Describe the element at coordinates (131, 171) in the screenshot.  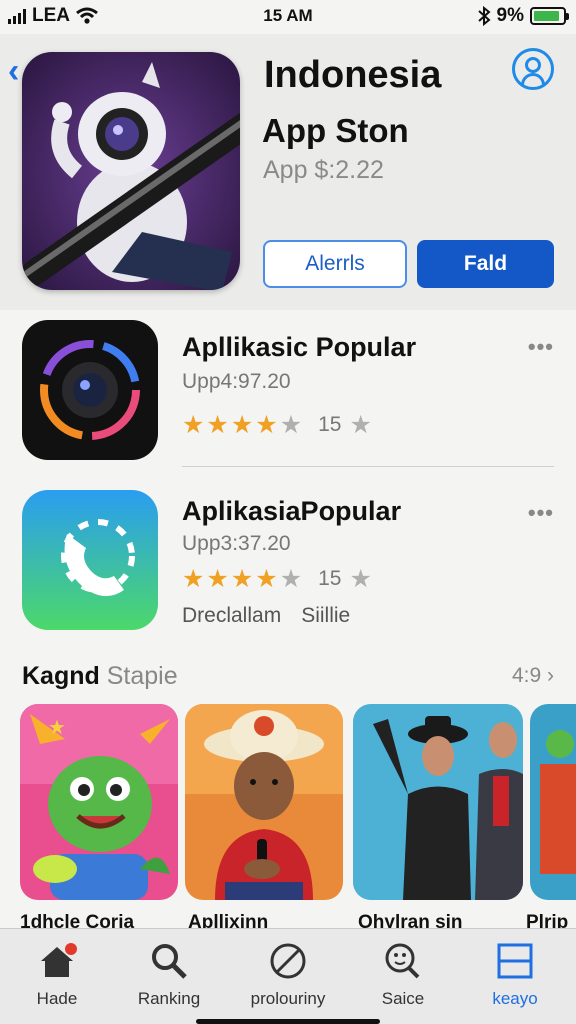
I see `featured-app-icon` at that location.